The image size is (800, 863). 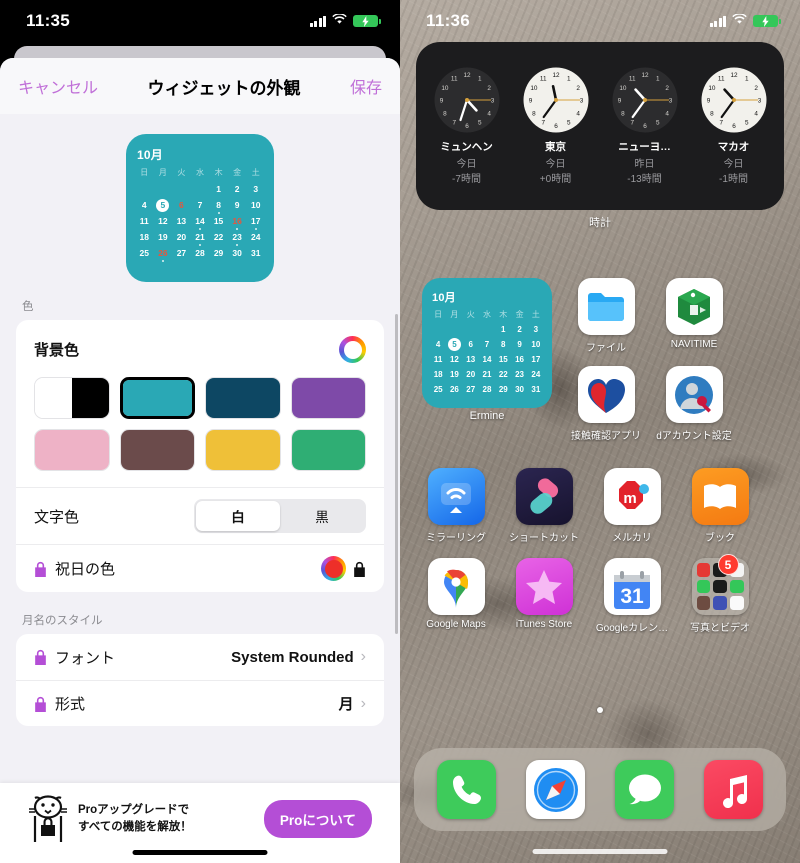 I want to click on color-swatch-white-black, so click(x=72, y=398).